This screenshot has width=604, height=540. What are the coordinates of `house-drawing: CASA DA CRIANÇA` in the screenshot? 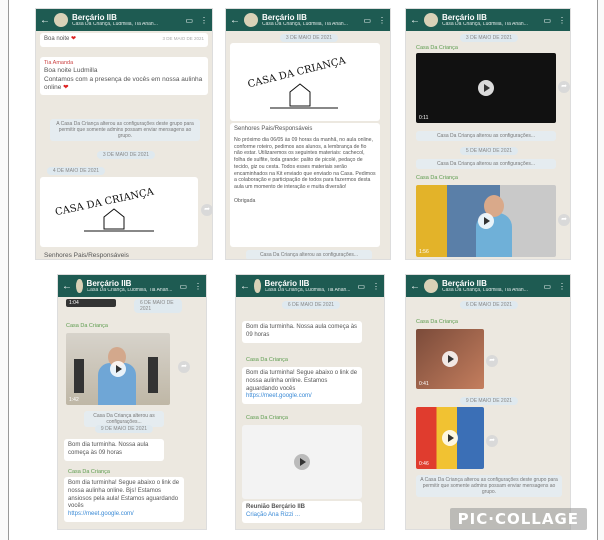 It's located at (297, 82).